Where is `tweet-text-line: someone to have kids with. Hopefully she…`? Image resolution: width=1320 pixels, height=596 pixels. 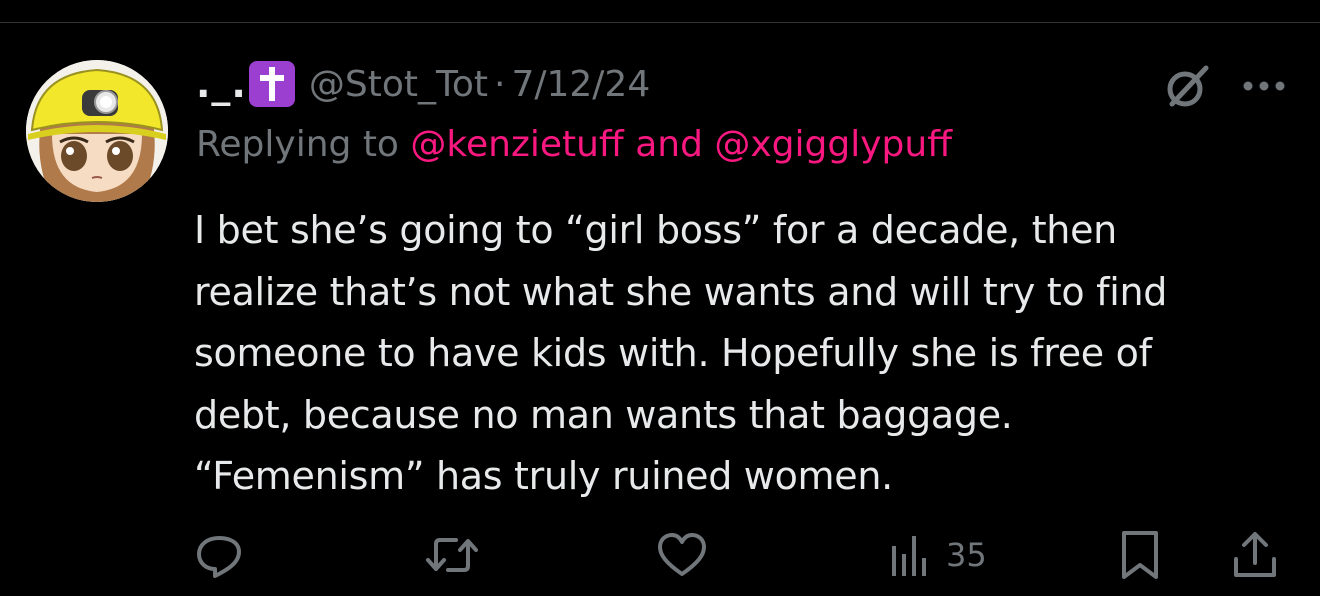
tweet-text-line: someone to have kids with. Hopefully she… is located at coordinates (673, 353).